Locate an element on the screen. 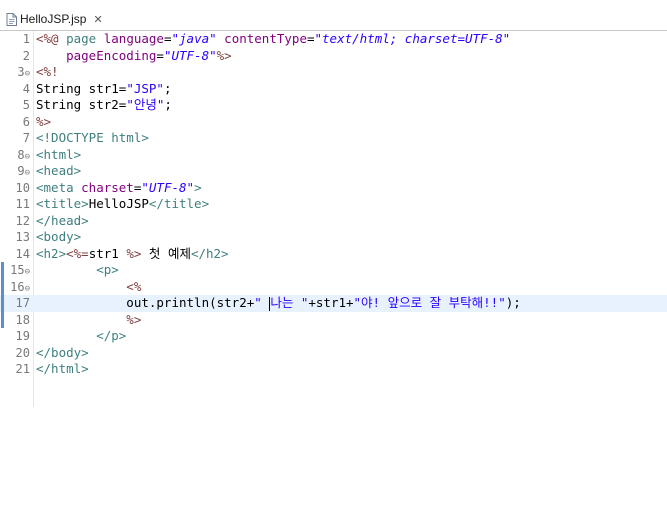 Image resolution: width=667 pixels, height=523 pixels. code-token: </title> is located at coordinates (179, 203).